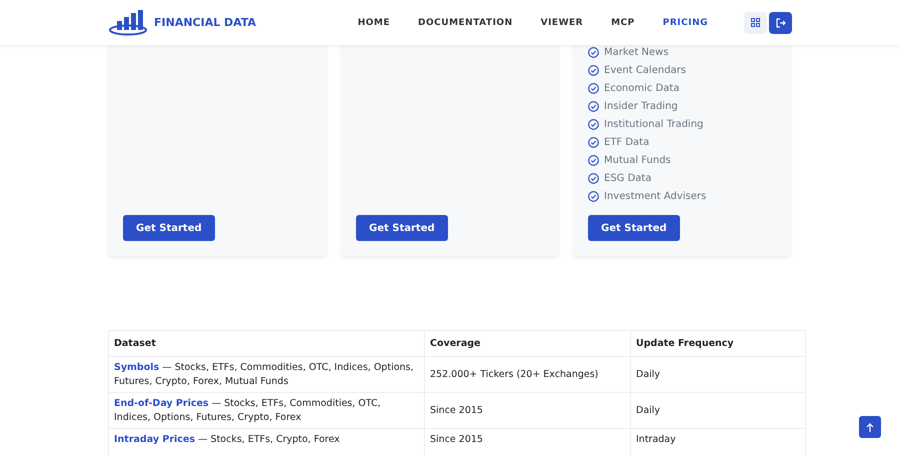 The height and width of the screenshot is (456, 900). What do you see at coordinates (641, 106) in the screenshot?
I see `feature-text: Insider Trading` at bounding box center [641, 106].